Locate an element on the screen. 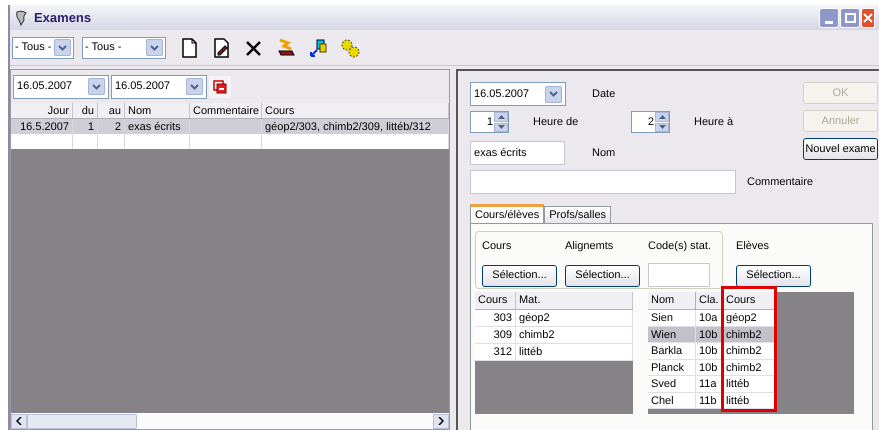 This screenshot has height=430, width=879. table-cell: Wien is located at coordinates (672, 334).